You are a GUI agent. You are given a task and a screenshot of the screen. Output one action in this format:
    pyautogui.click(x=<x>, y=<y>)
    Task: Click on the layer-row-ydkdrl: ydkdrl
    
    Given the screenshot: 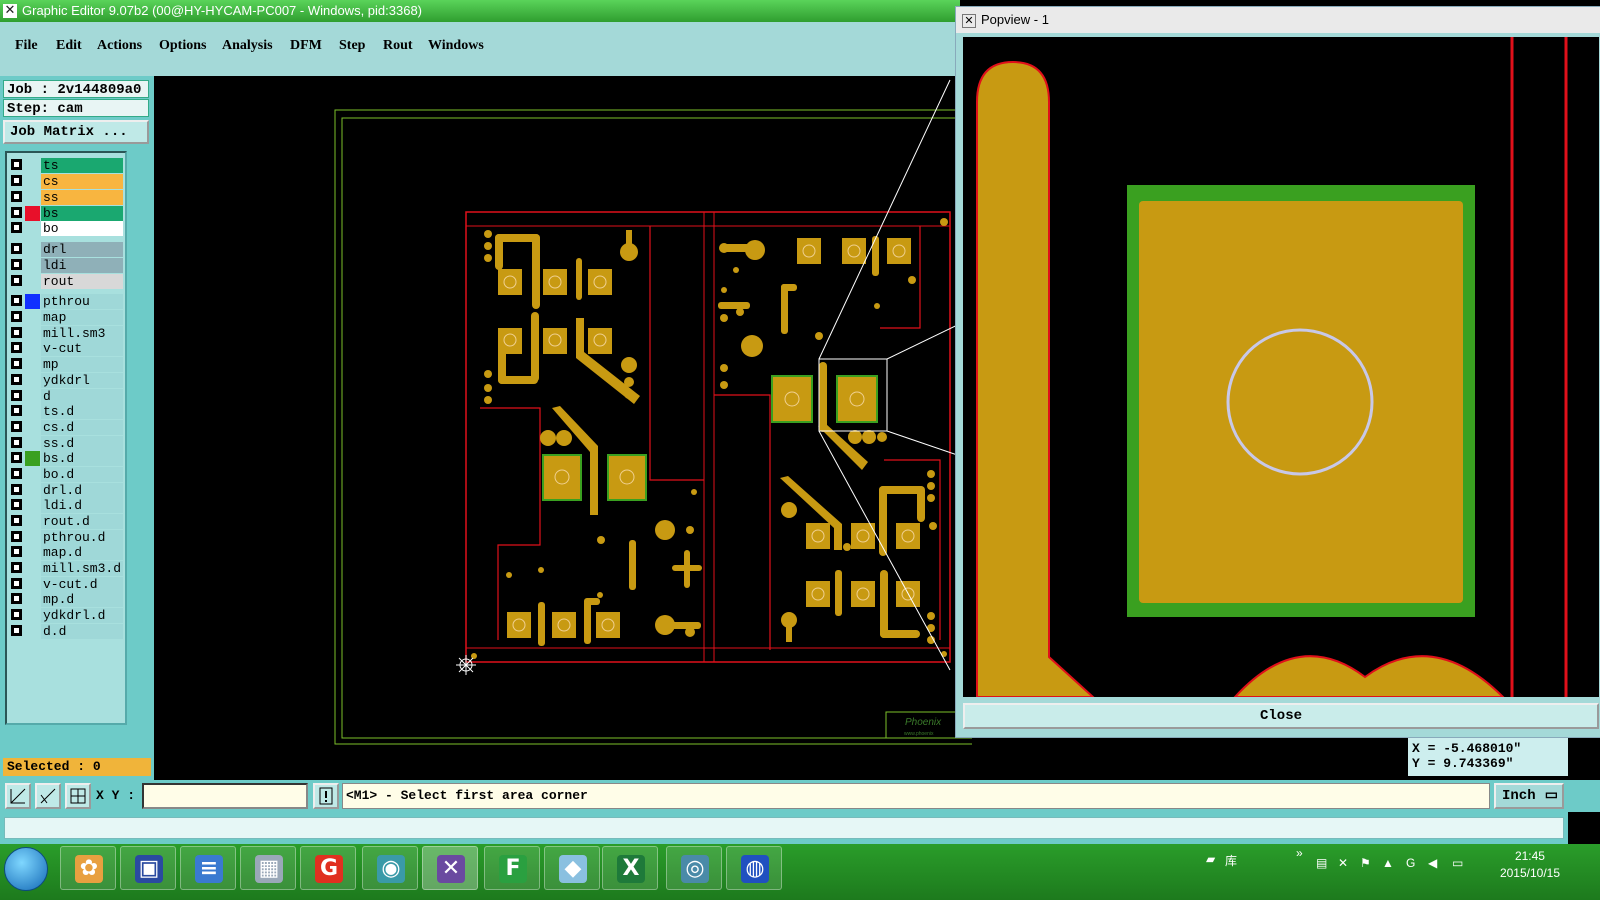 What is the action you would take?
    pyautogui.click(x=66, y=380)
    